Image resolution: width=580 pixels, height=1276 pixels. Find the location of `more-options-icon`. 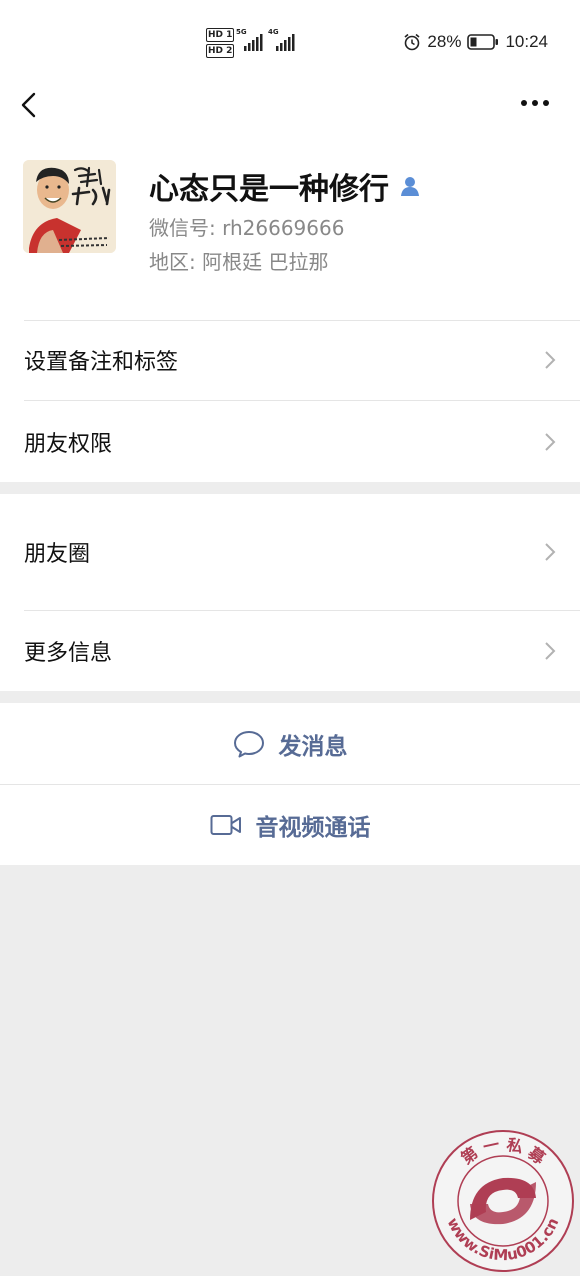

more-options-icon is located at coordinates (535, 103).